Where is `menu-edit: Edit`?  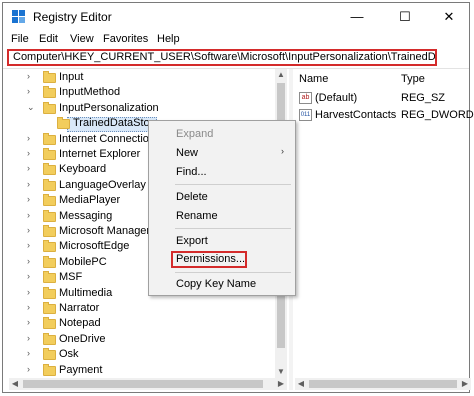
menu-edit: Edit is located at coordinates (48, 39).